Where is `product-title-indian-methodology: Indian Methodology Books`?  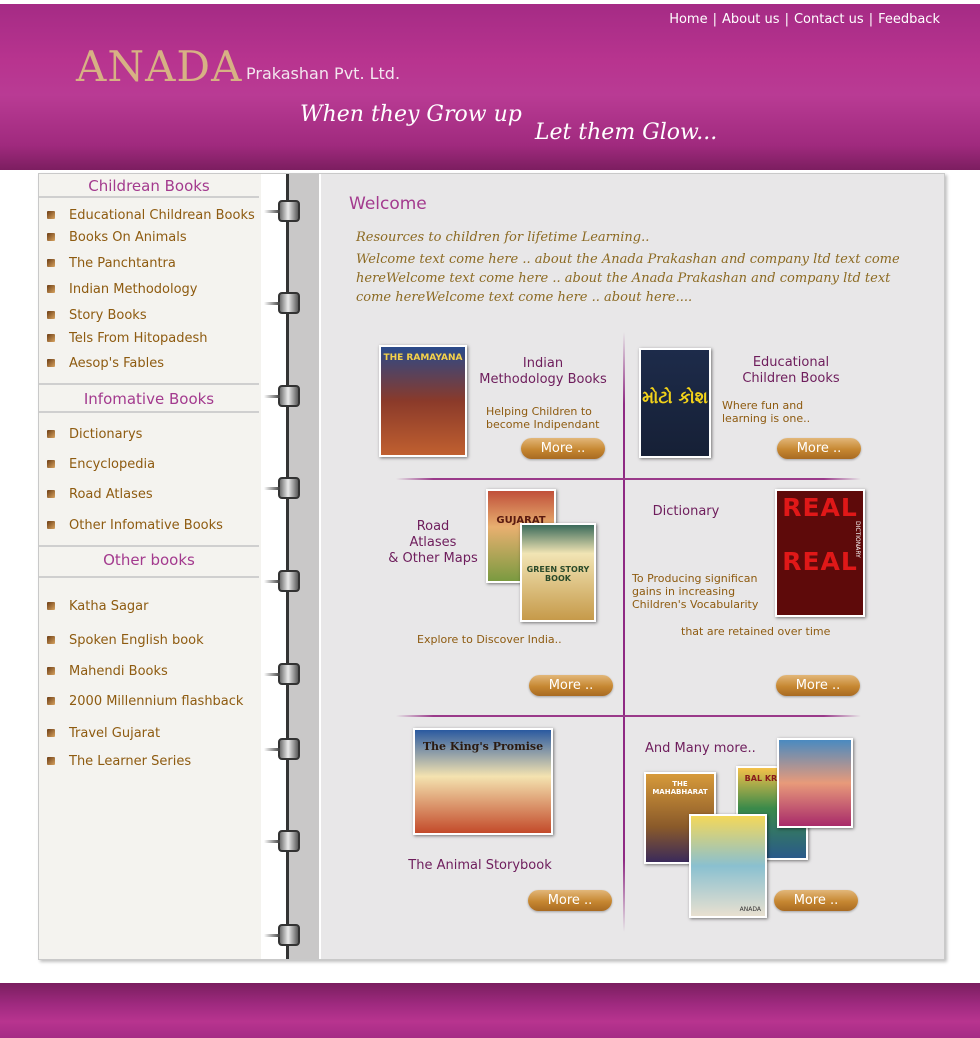 product-title-indian-methodology: Indian Methodology Books is located at coordinates (543, 372).